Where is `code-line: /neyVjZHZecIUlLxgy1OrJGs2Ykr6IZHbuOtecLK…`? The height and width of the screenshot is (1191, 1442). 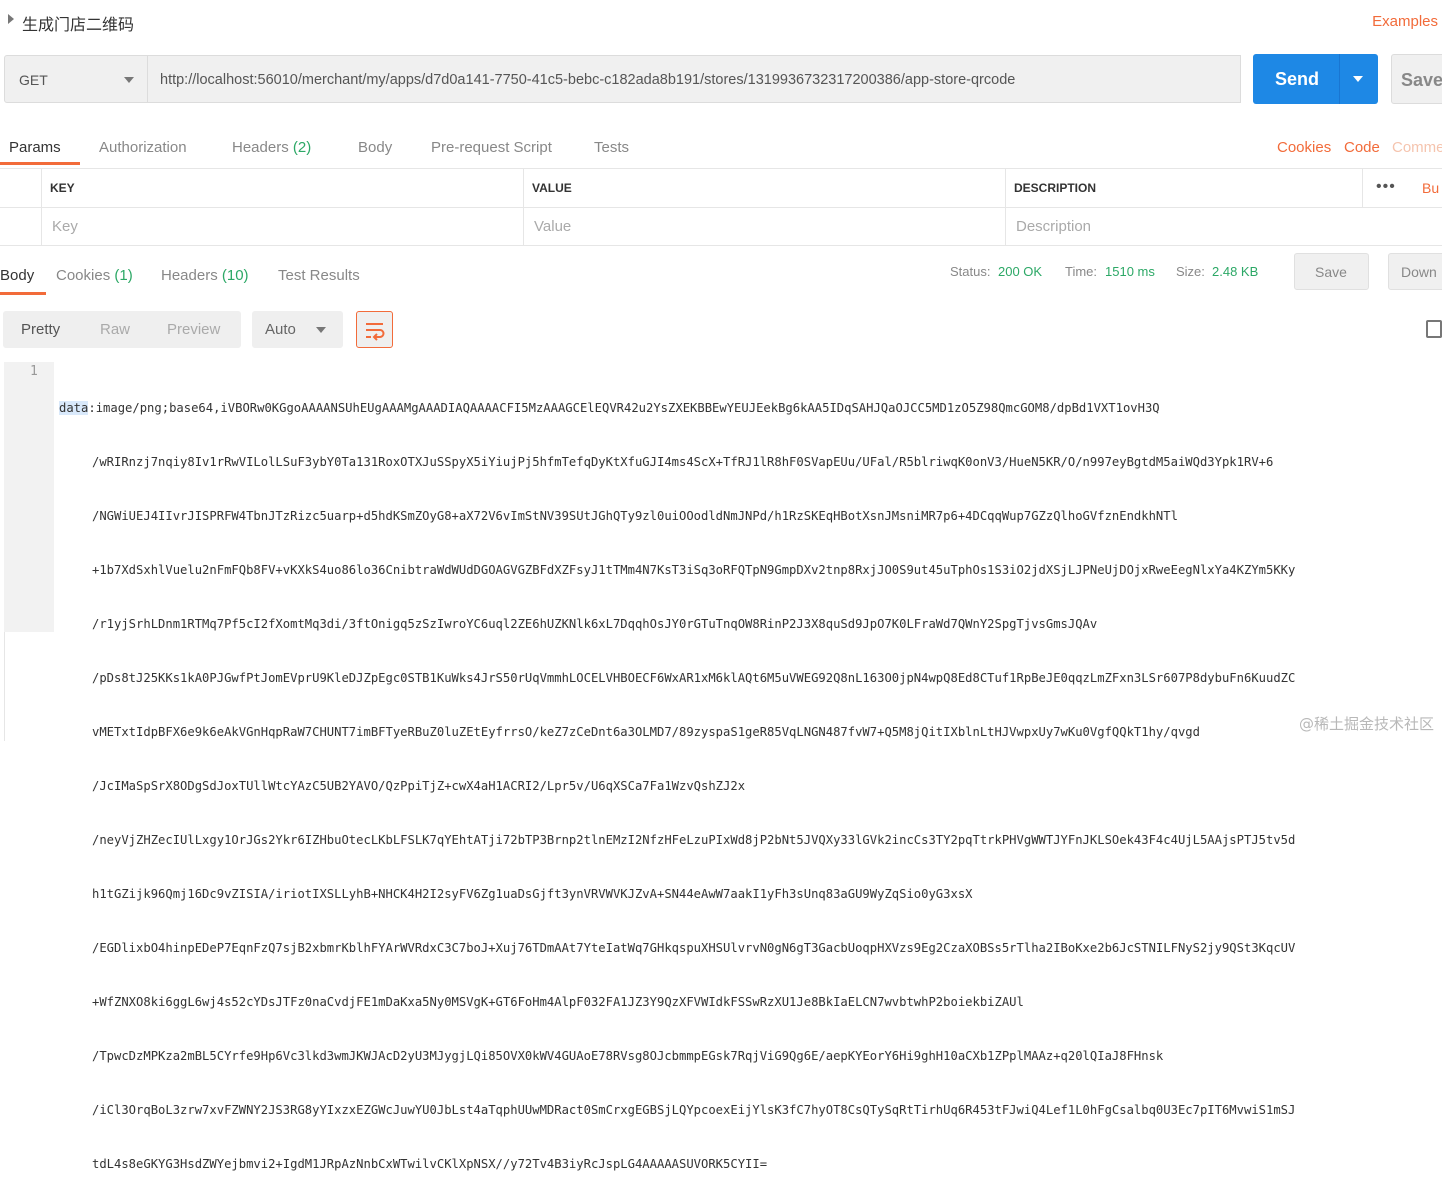 code-line: /neyVjZHZecIUlLxgy1OrJGs2Ykr6IZHbuOtecLK… is located at coordinates (694, 840).